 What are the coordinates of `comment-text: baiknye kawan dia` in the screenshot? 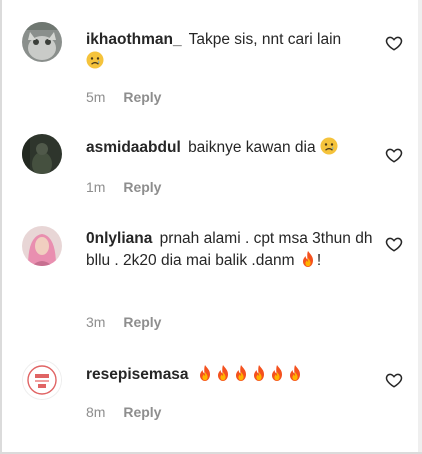 It's located at (252, 147).